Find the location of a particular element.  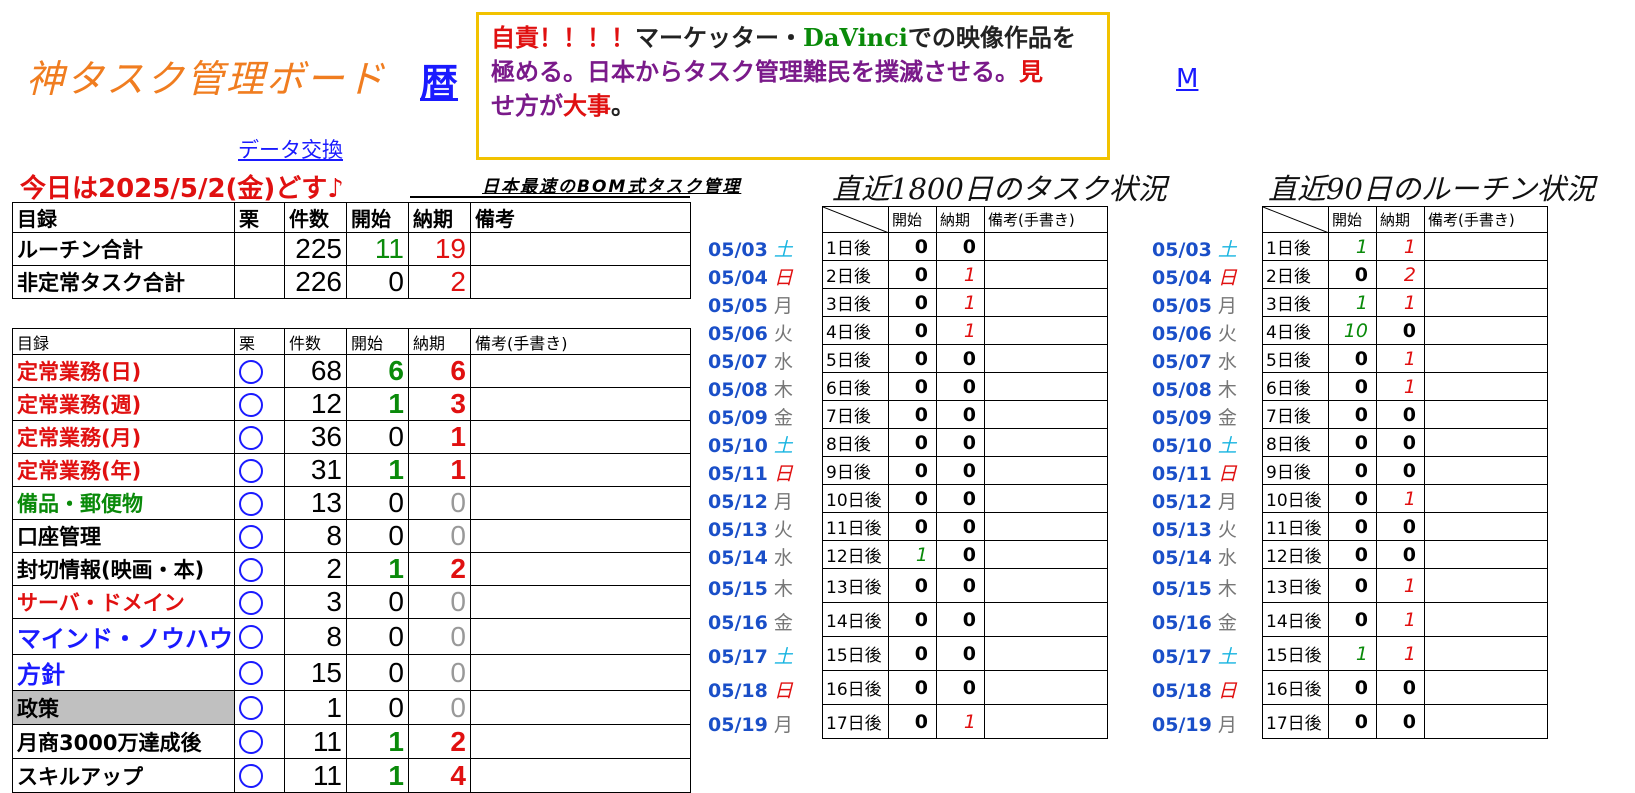

table-row: 封切情報(映画・本) 2 1 2 is located at coordinates (351, 569).